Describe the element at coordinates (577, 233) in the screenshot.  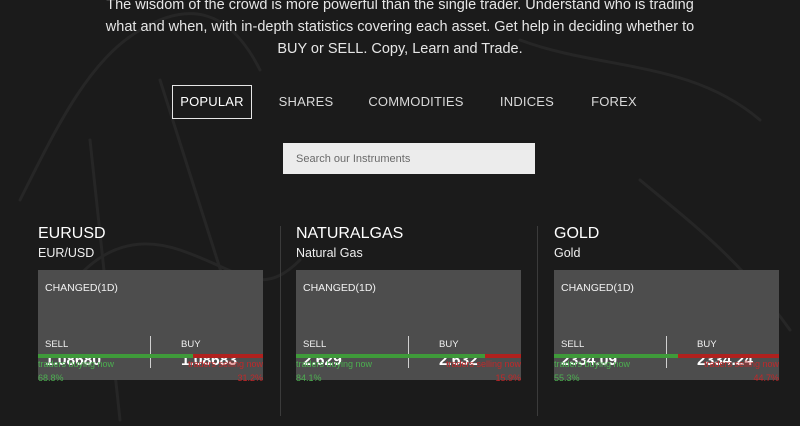
I see `instrument-symbol: GOLD` at that location.